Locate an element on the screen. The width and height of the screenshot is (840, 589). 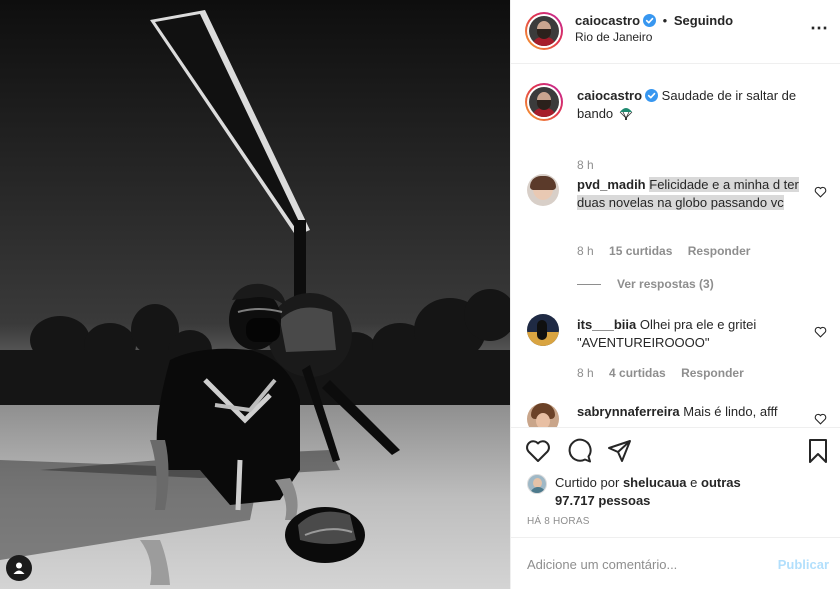
commenter-username: its___biia is located at coordinates (606, 324).